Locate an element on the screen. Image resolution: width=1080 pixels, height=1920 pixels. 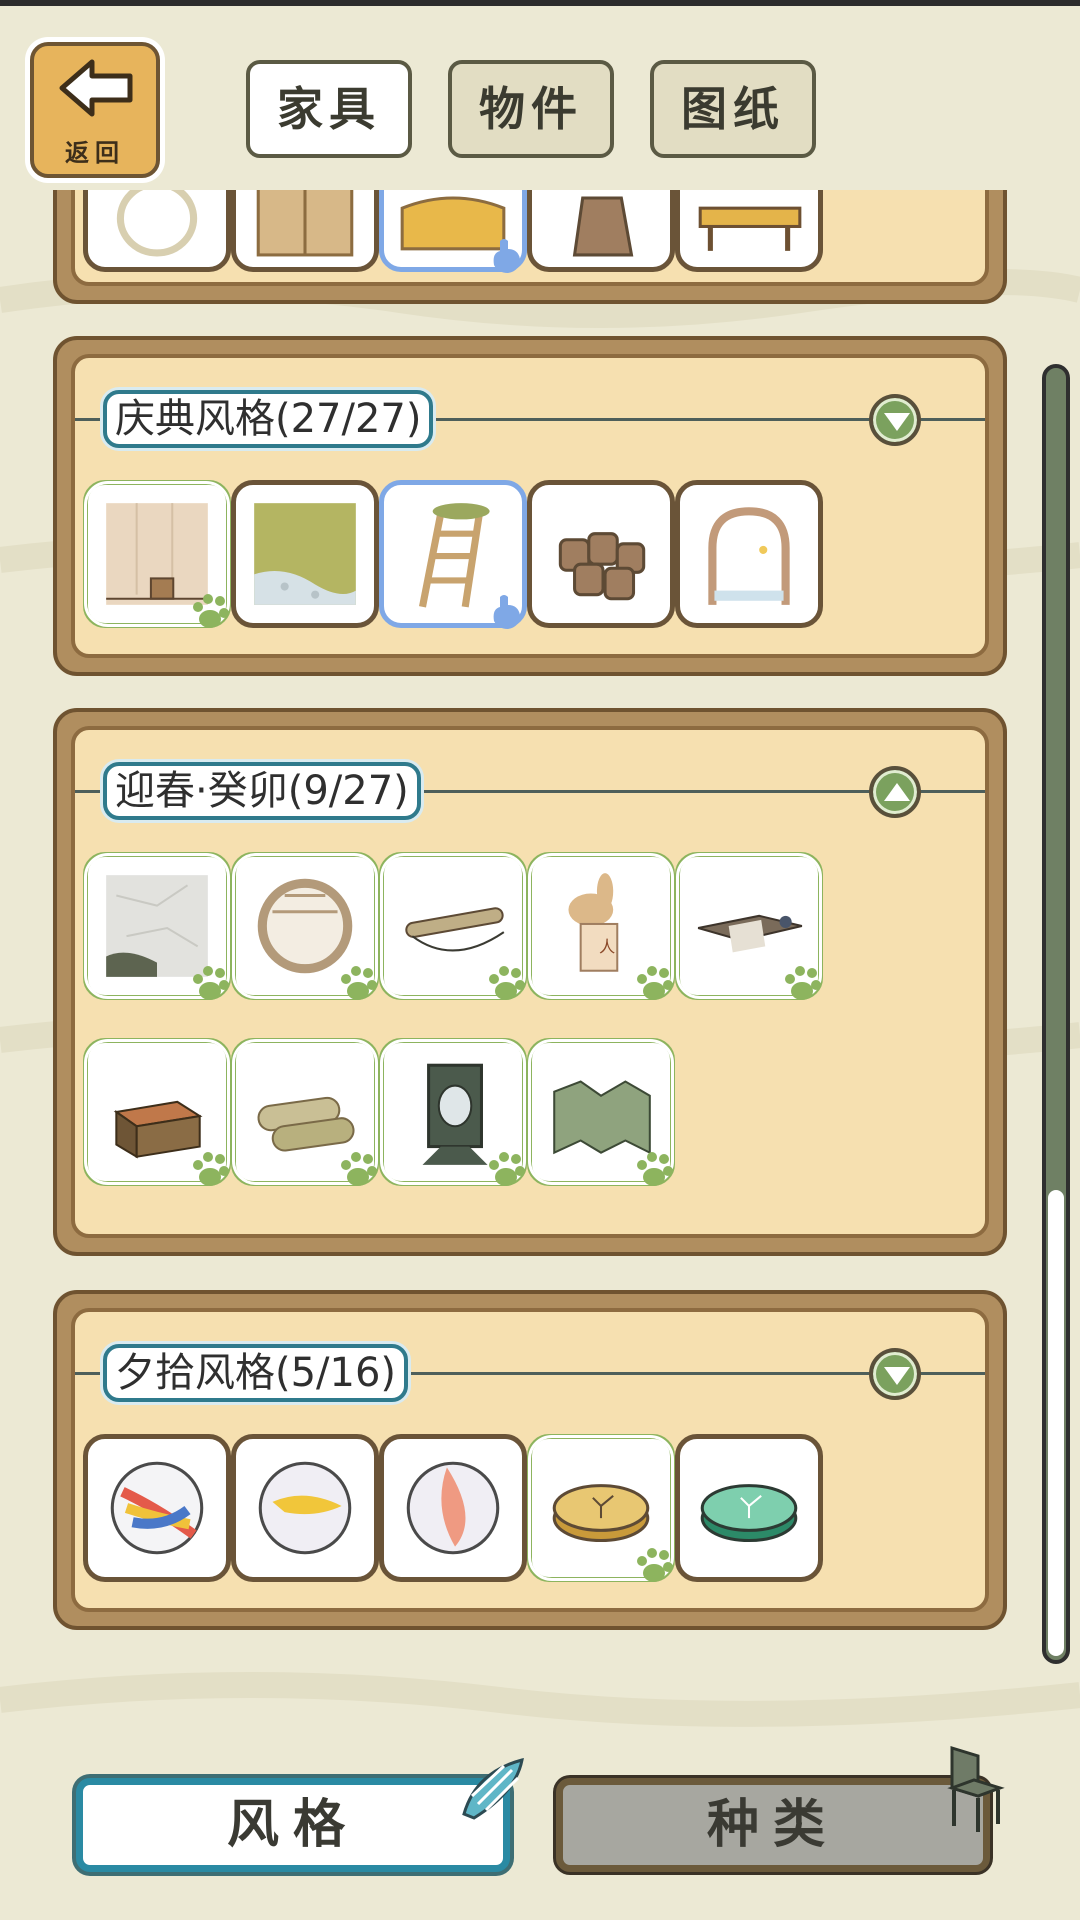
scrollbar-thumb is located at coordinates (1056, 1423).